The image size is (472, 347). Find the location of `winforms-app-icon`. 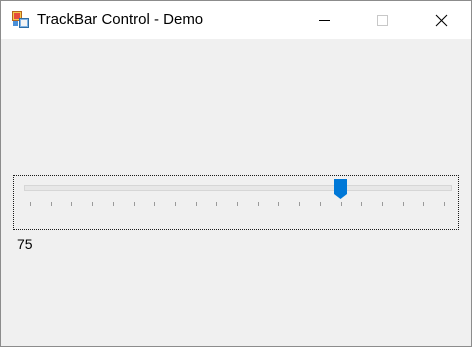

winforms-app-icon is located at coordinates (20, 19).